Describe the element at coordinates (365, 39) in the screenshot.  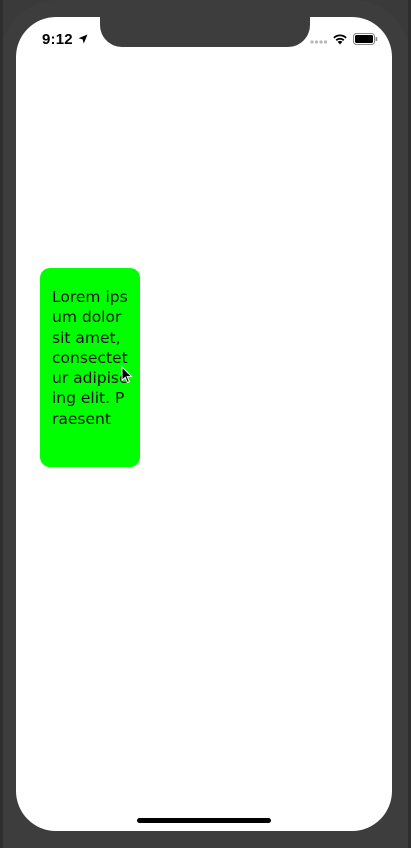
I see `battery-icon` at that location.